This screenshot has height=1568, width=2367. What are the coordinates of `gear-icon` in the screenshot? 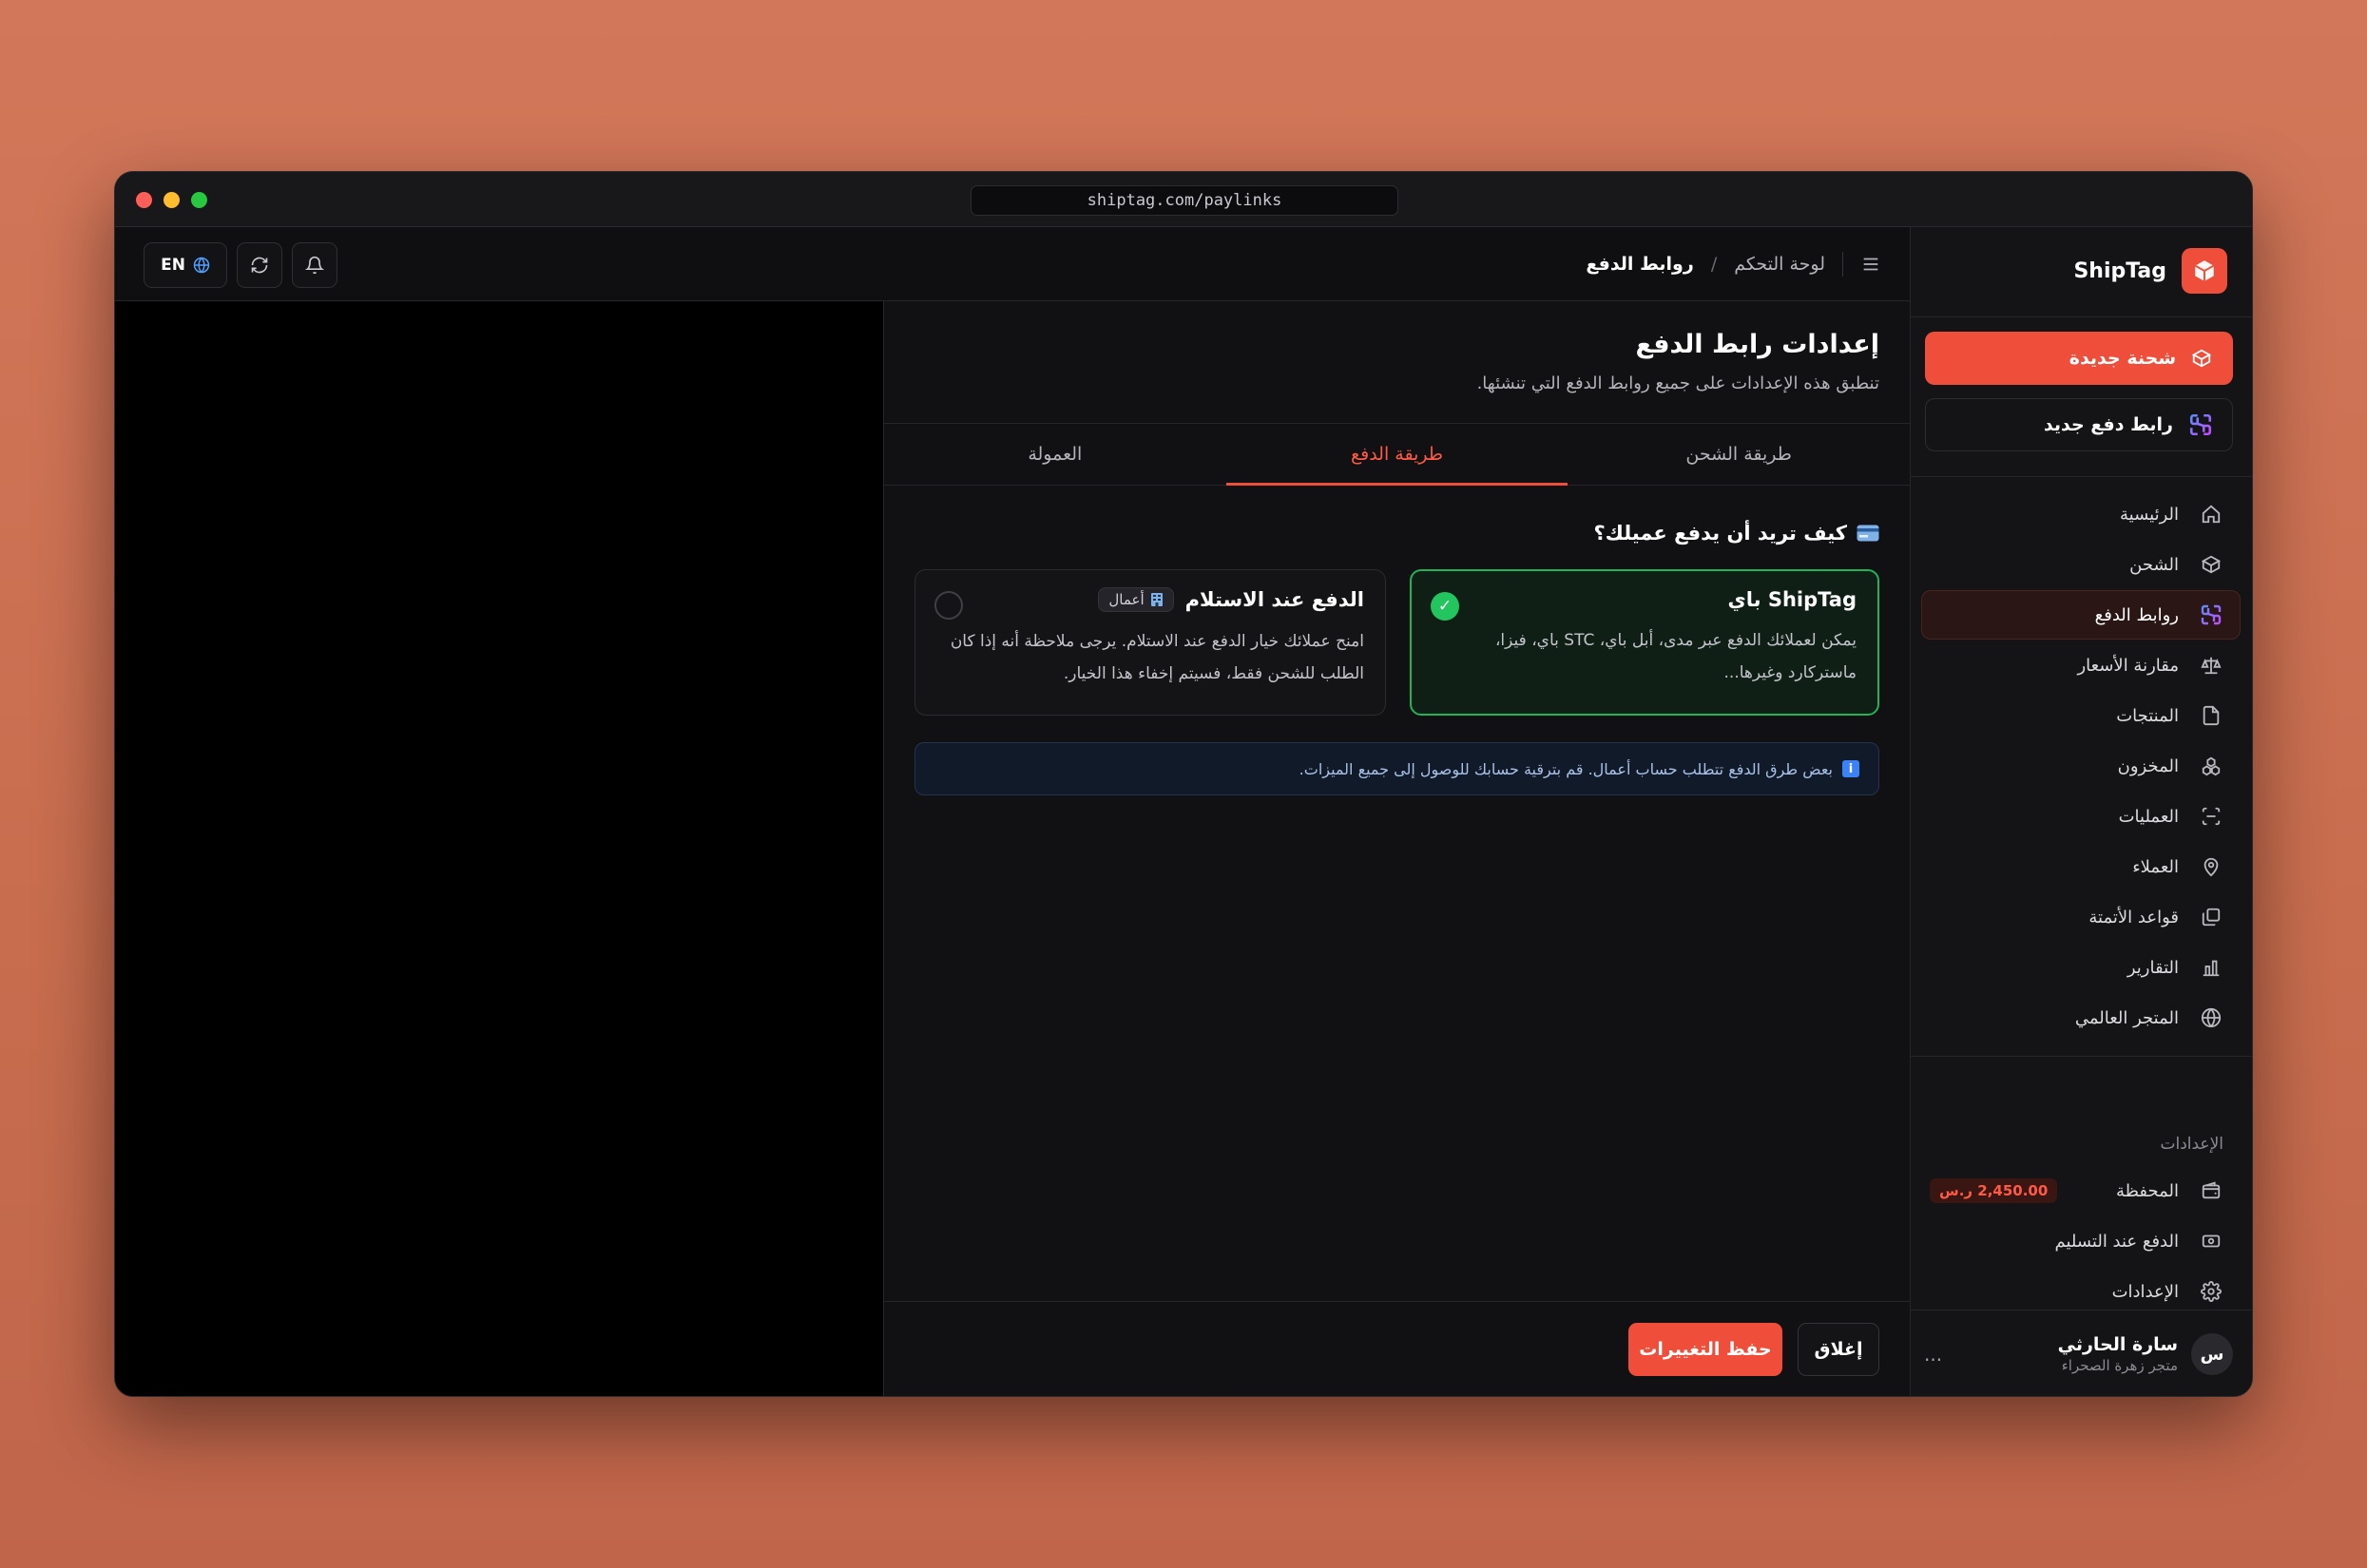 It's located at (2211, 1291).